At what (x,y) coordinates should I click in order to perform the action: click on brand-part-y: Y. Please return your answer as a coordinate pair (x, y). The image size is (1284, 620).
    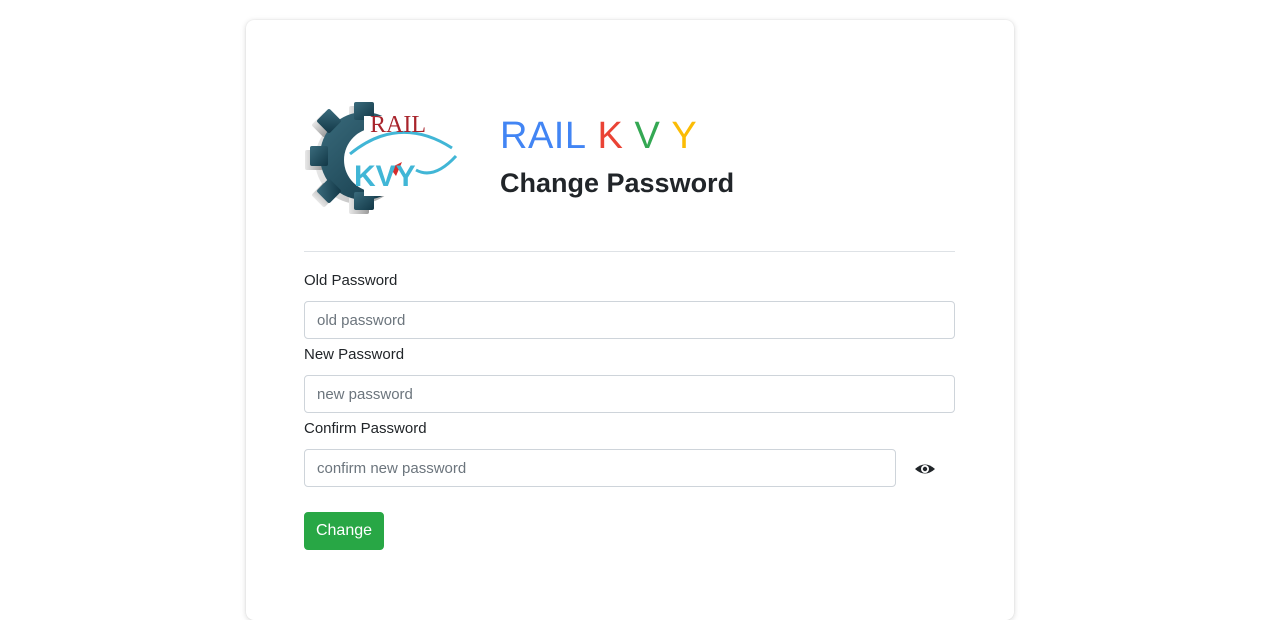
    Looking at the image, I should click on (684, 136).